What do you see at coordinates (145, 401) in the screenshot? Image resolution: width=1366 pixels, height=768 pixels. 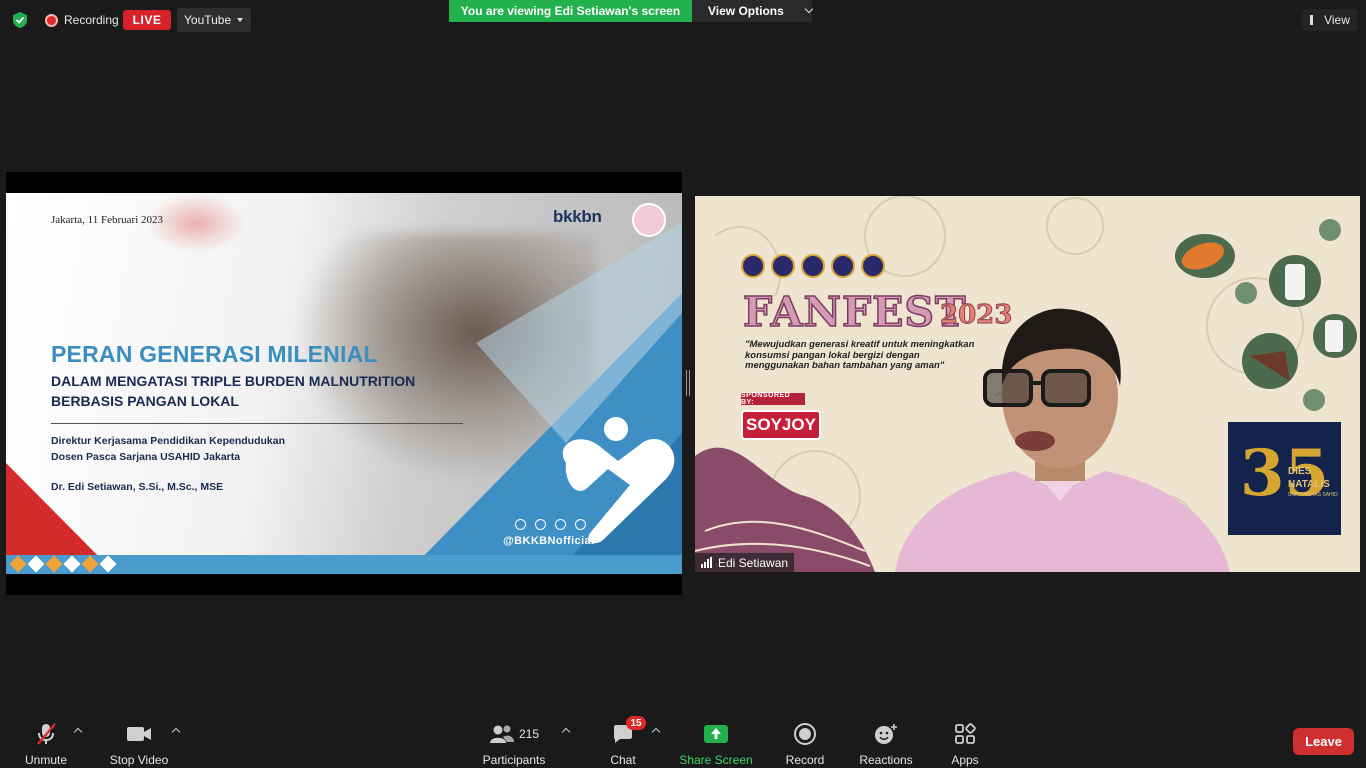 I see `slide-subtitle-line2: BERBASIS PANGAN LOKAL` at bounding box center [145, 401].